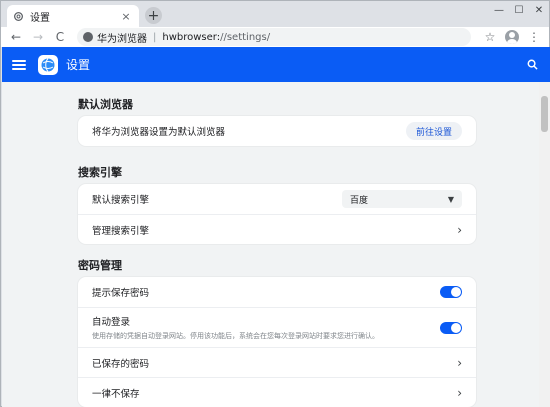 Image resolution: width=550 pixels, height=407 pixels. Describe the element at coordinates (276, 64) in the screenshot. I see `settings-header: 设置` at that location.